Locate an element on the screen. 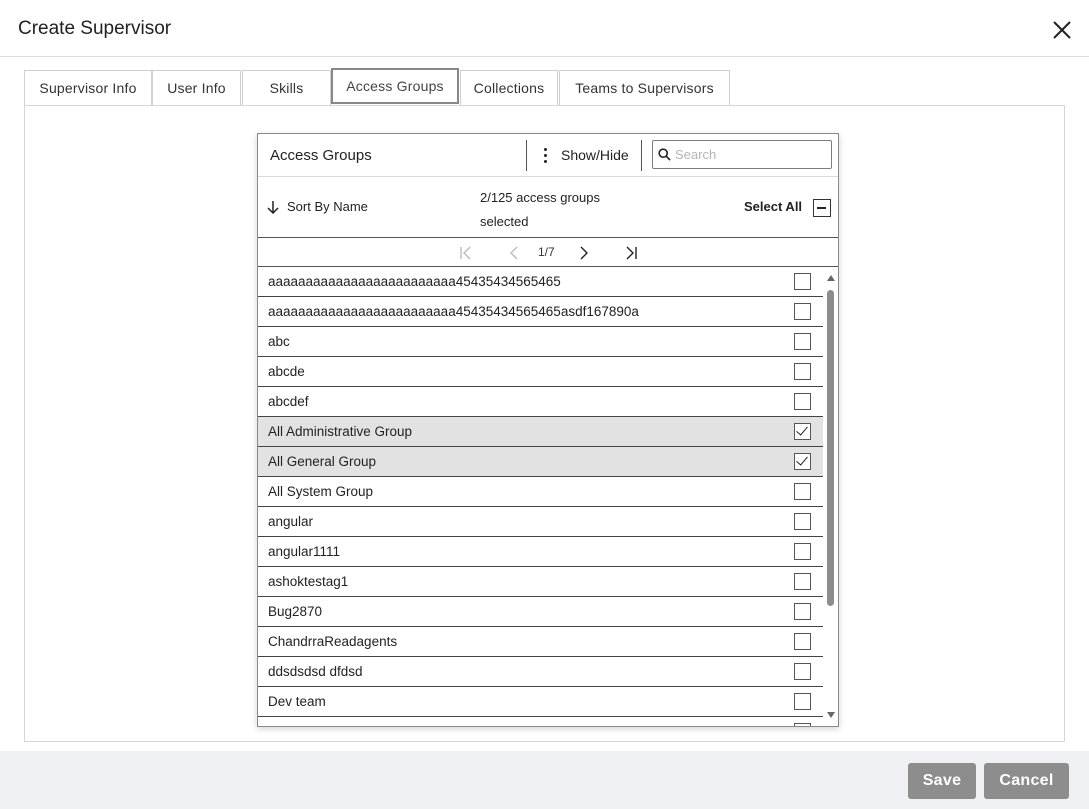  group-name: angular1111 is located at coordinates (304, 551).